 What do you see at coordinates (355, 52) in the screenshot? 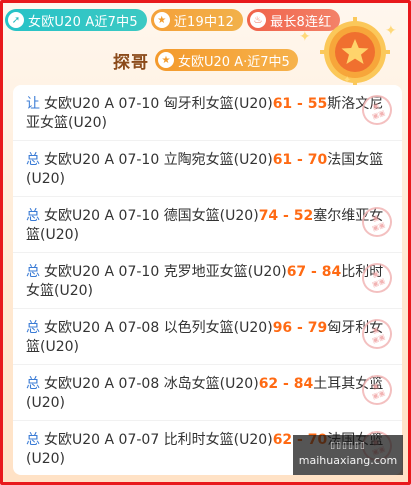
I see `medal-star-icon` at bounding box center [355, 52].